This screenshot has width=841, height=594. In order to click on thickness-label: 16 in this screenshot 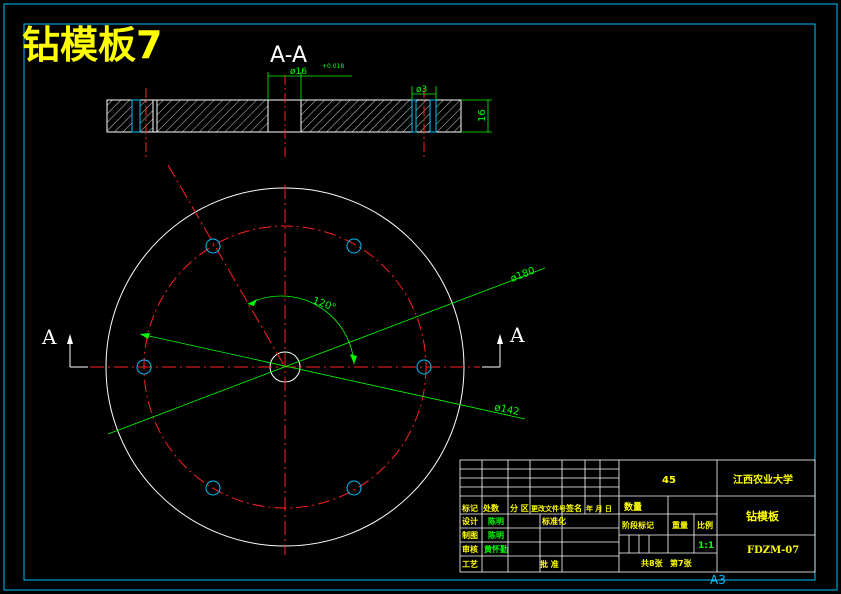, I will do `click(482, 115)`.